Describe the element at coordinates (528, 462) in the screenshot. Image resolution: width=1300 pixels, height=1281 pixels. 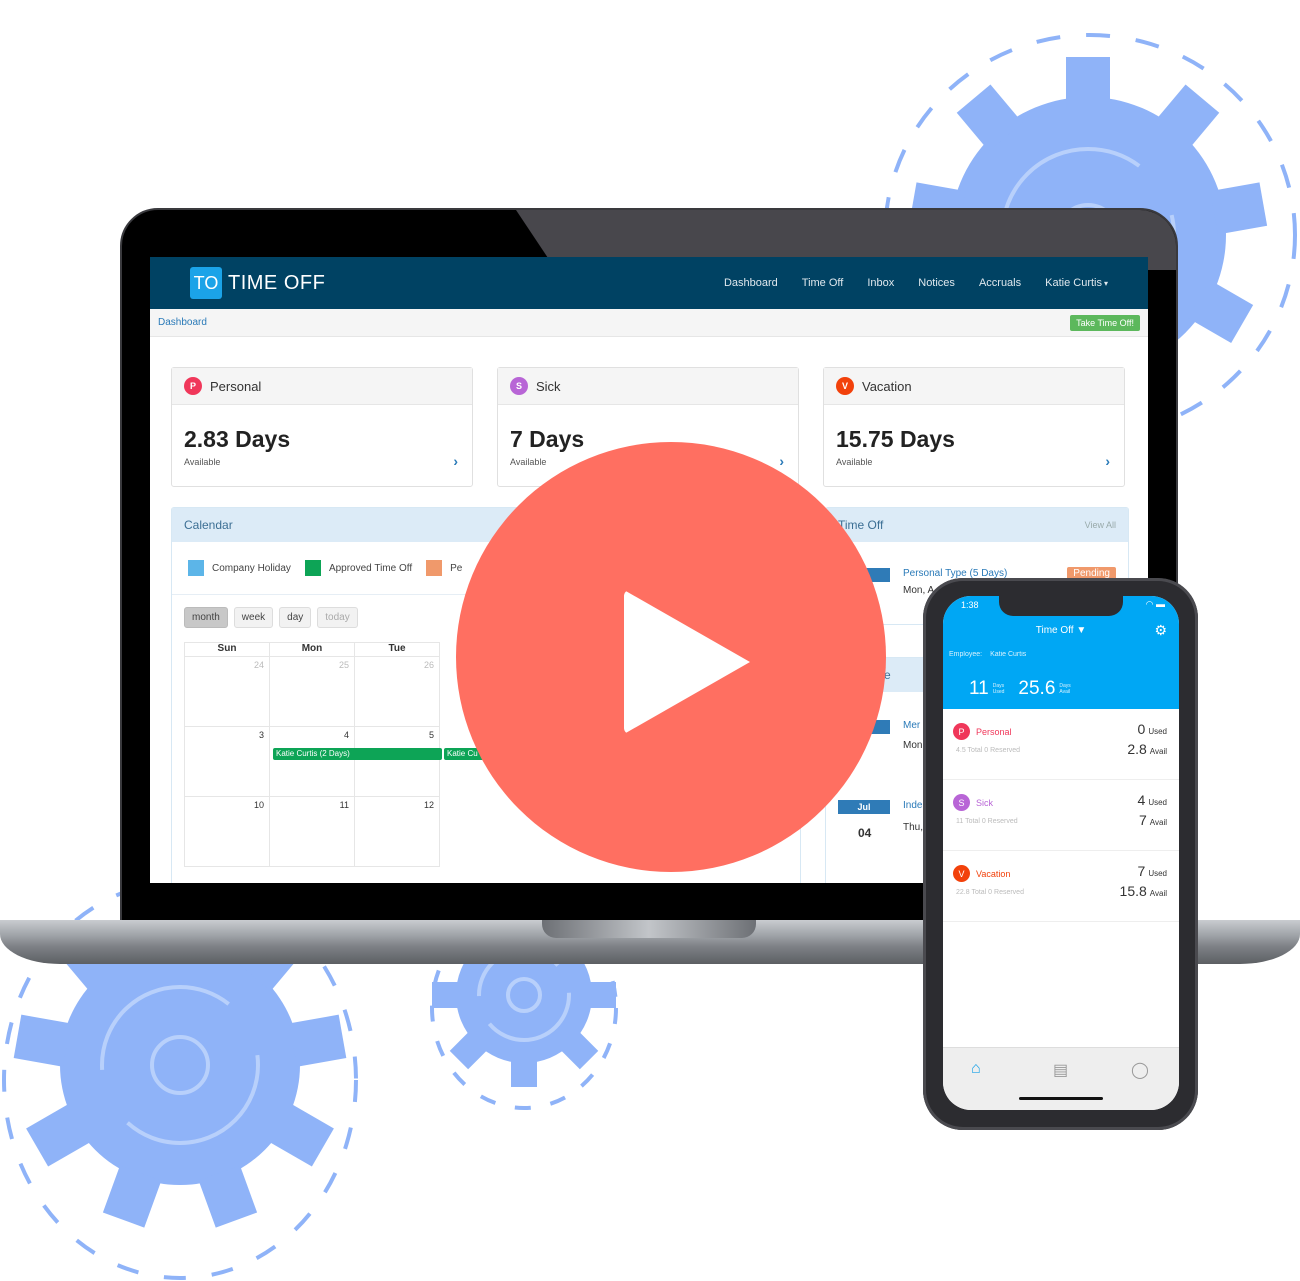
I see `card-subtitle: Available` at that location.